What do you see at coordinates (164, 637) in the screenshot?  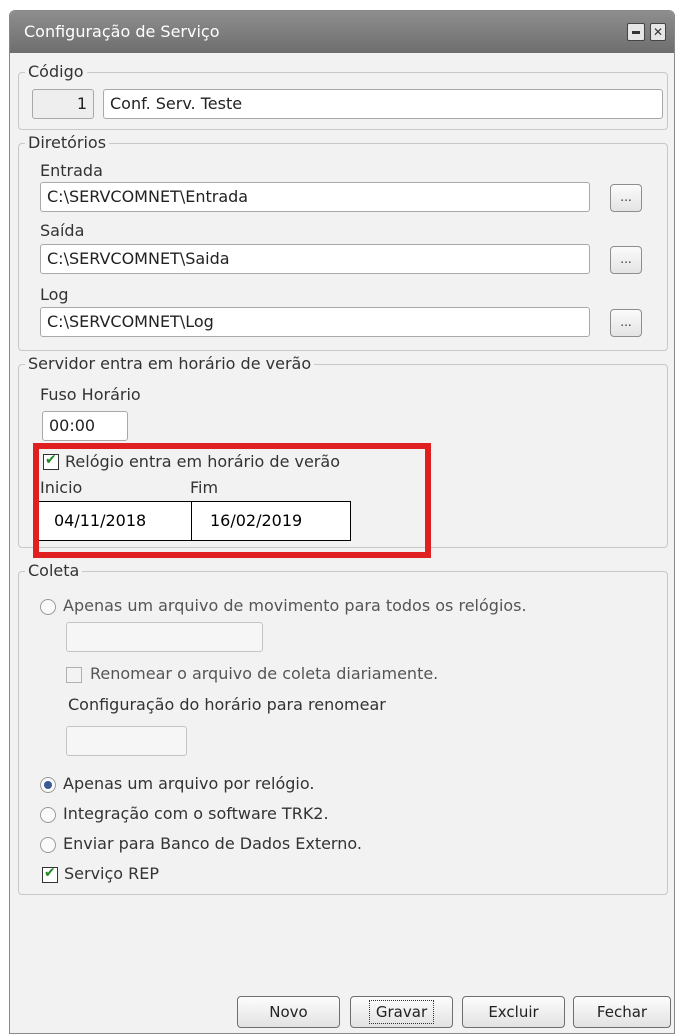 I see `arquivo-movimento-input` at bounding box center [164, 637].